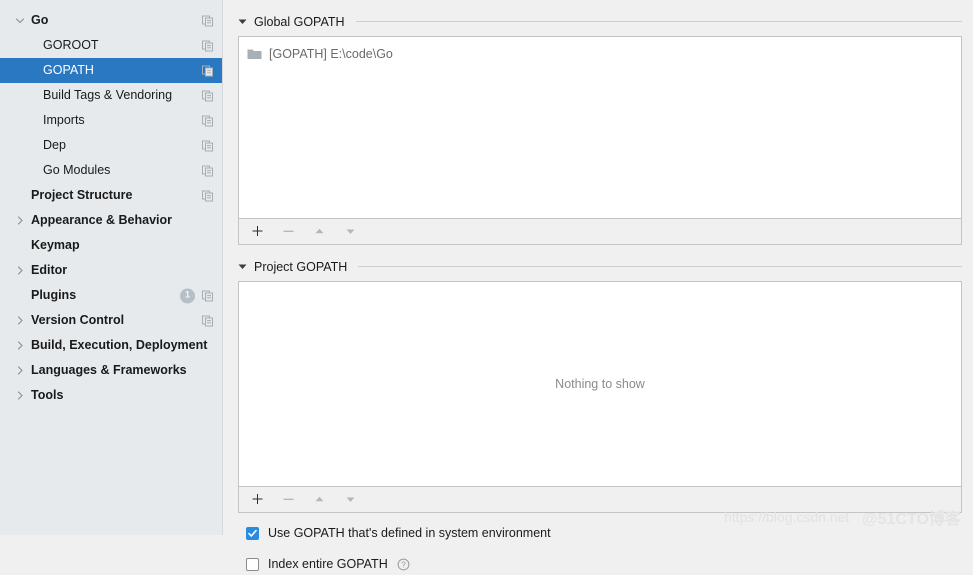 This screenshot has height=575, width=973. Describe the element at coordinates (111, 70) in the screenshot. I see `sidebar-item-gopath: GOPATH` at that location.